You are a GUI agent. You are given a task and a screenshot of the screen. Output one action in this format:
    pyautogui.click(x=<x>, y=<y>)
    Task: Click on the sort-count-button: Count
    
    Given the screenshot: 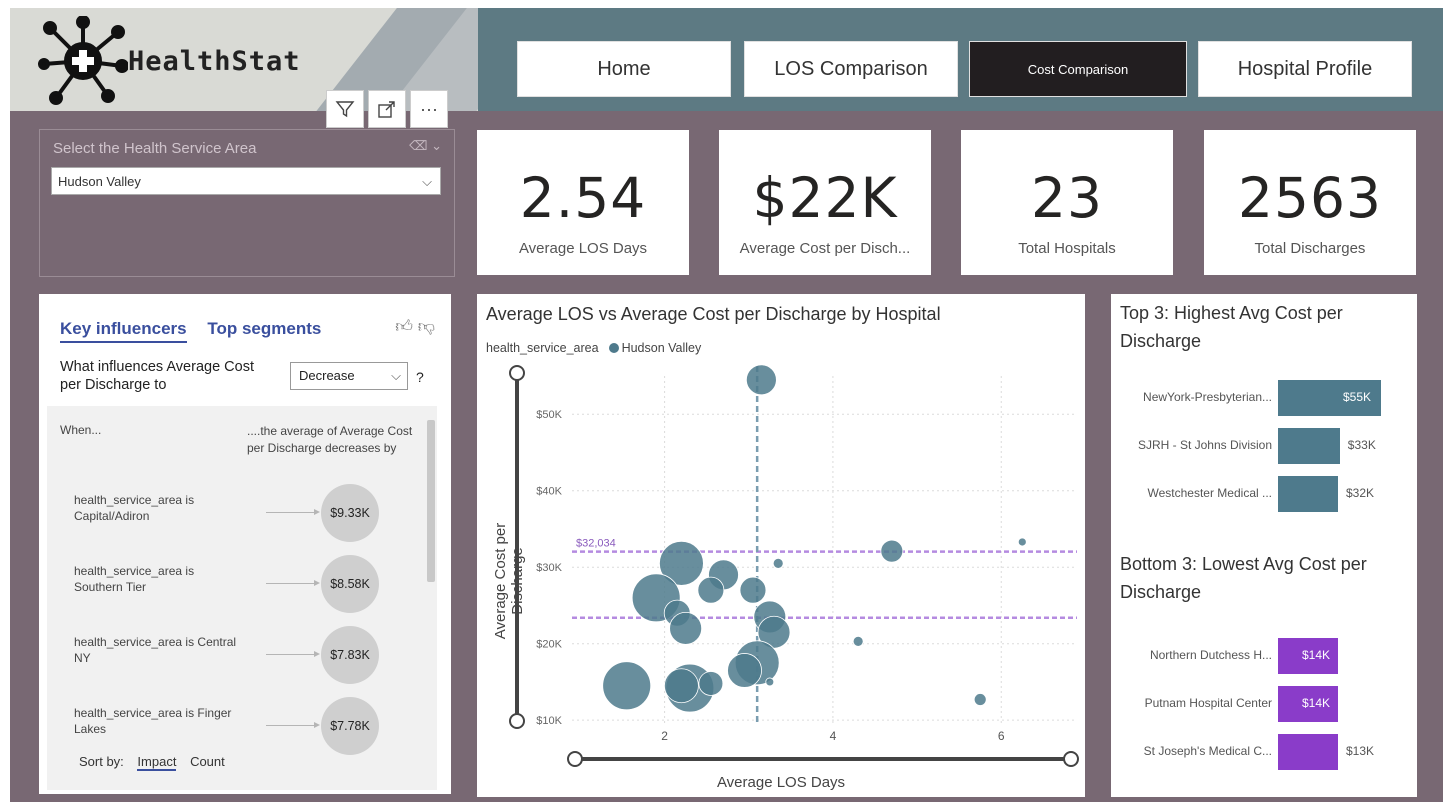 What is the action you would take?
    pyautogui.click(x=207, y=761)
    